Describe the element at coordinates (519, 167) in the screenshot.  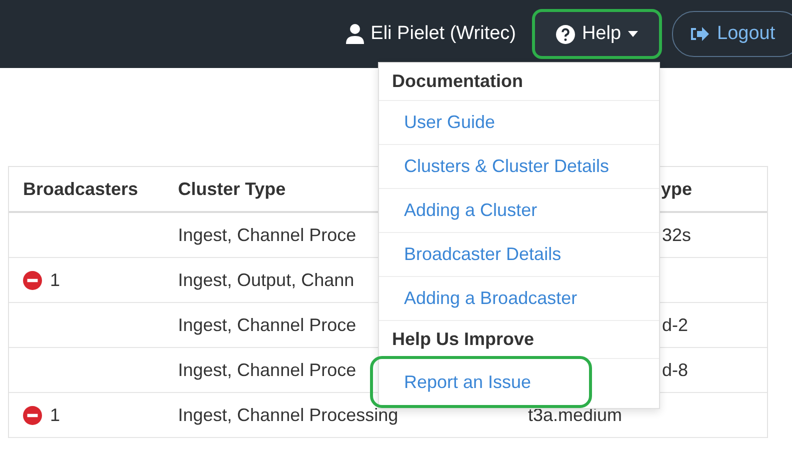
I see `menu-item: Clusters & Cluster Details` at that location.